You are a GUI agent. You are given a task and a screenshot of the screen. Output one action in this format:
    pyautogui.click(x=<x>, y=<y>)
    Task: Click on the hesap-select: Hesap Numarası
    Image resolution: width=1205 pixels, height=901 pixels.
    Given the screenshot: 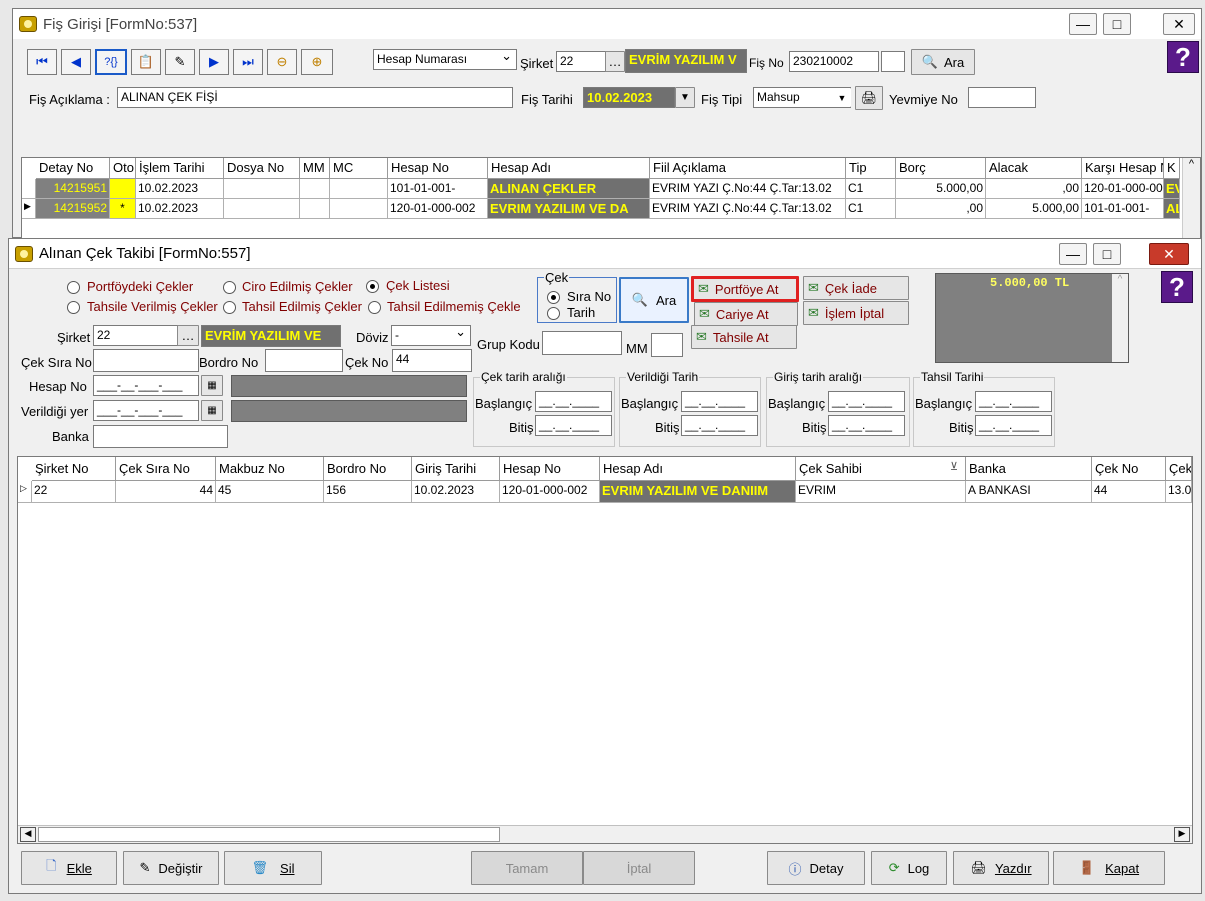 What is the action you would take?
    pyautogui.click(x=445, y=58)
    